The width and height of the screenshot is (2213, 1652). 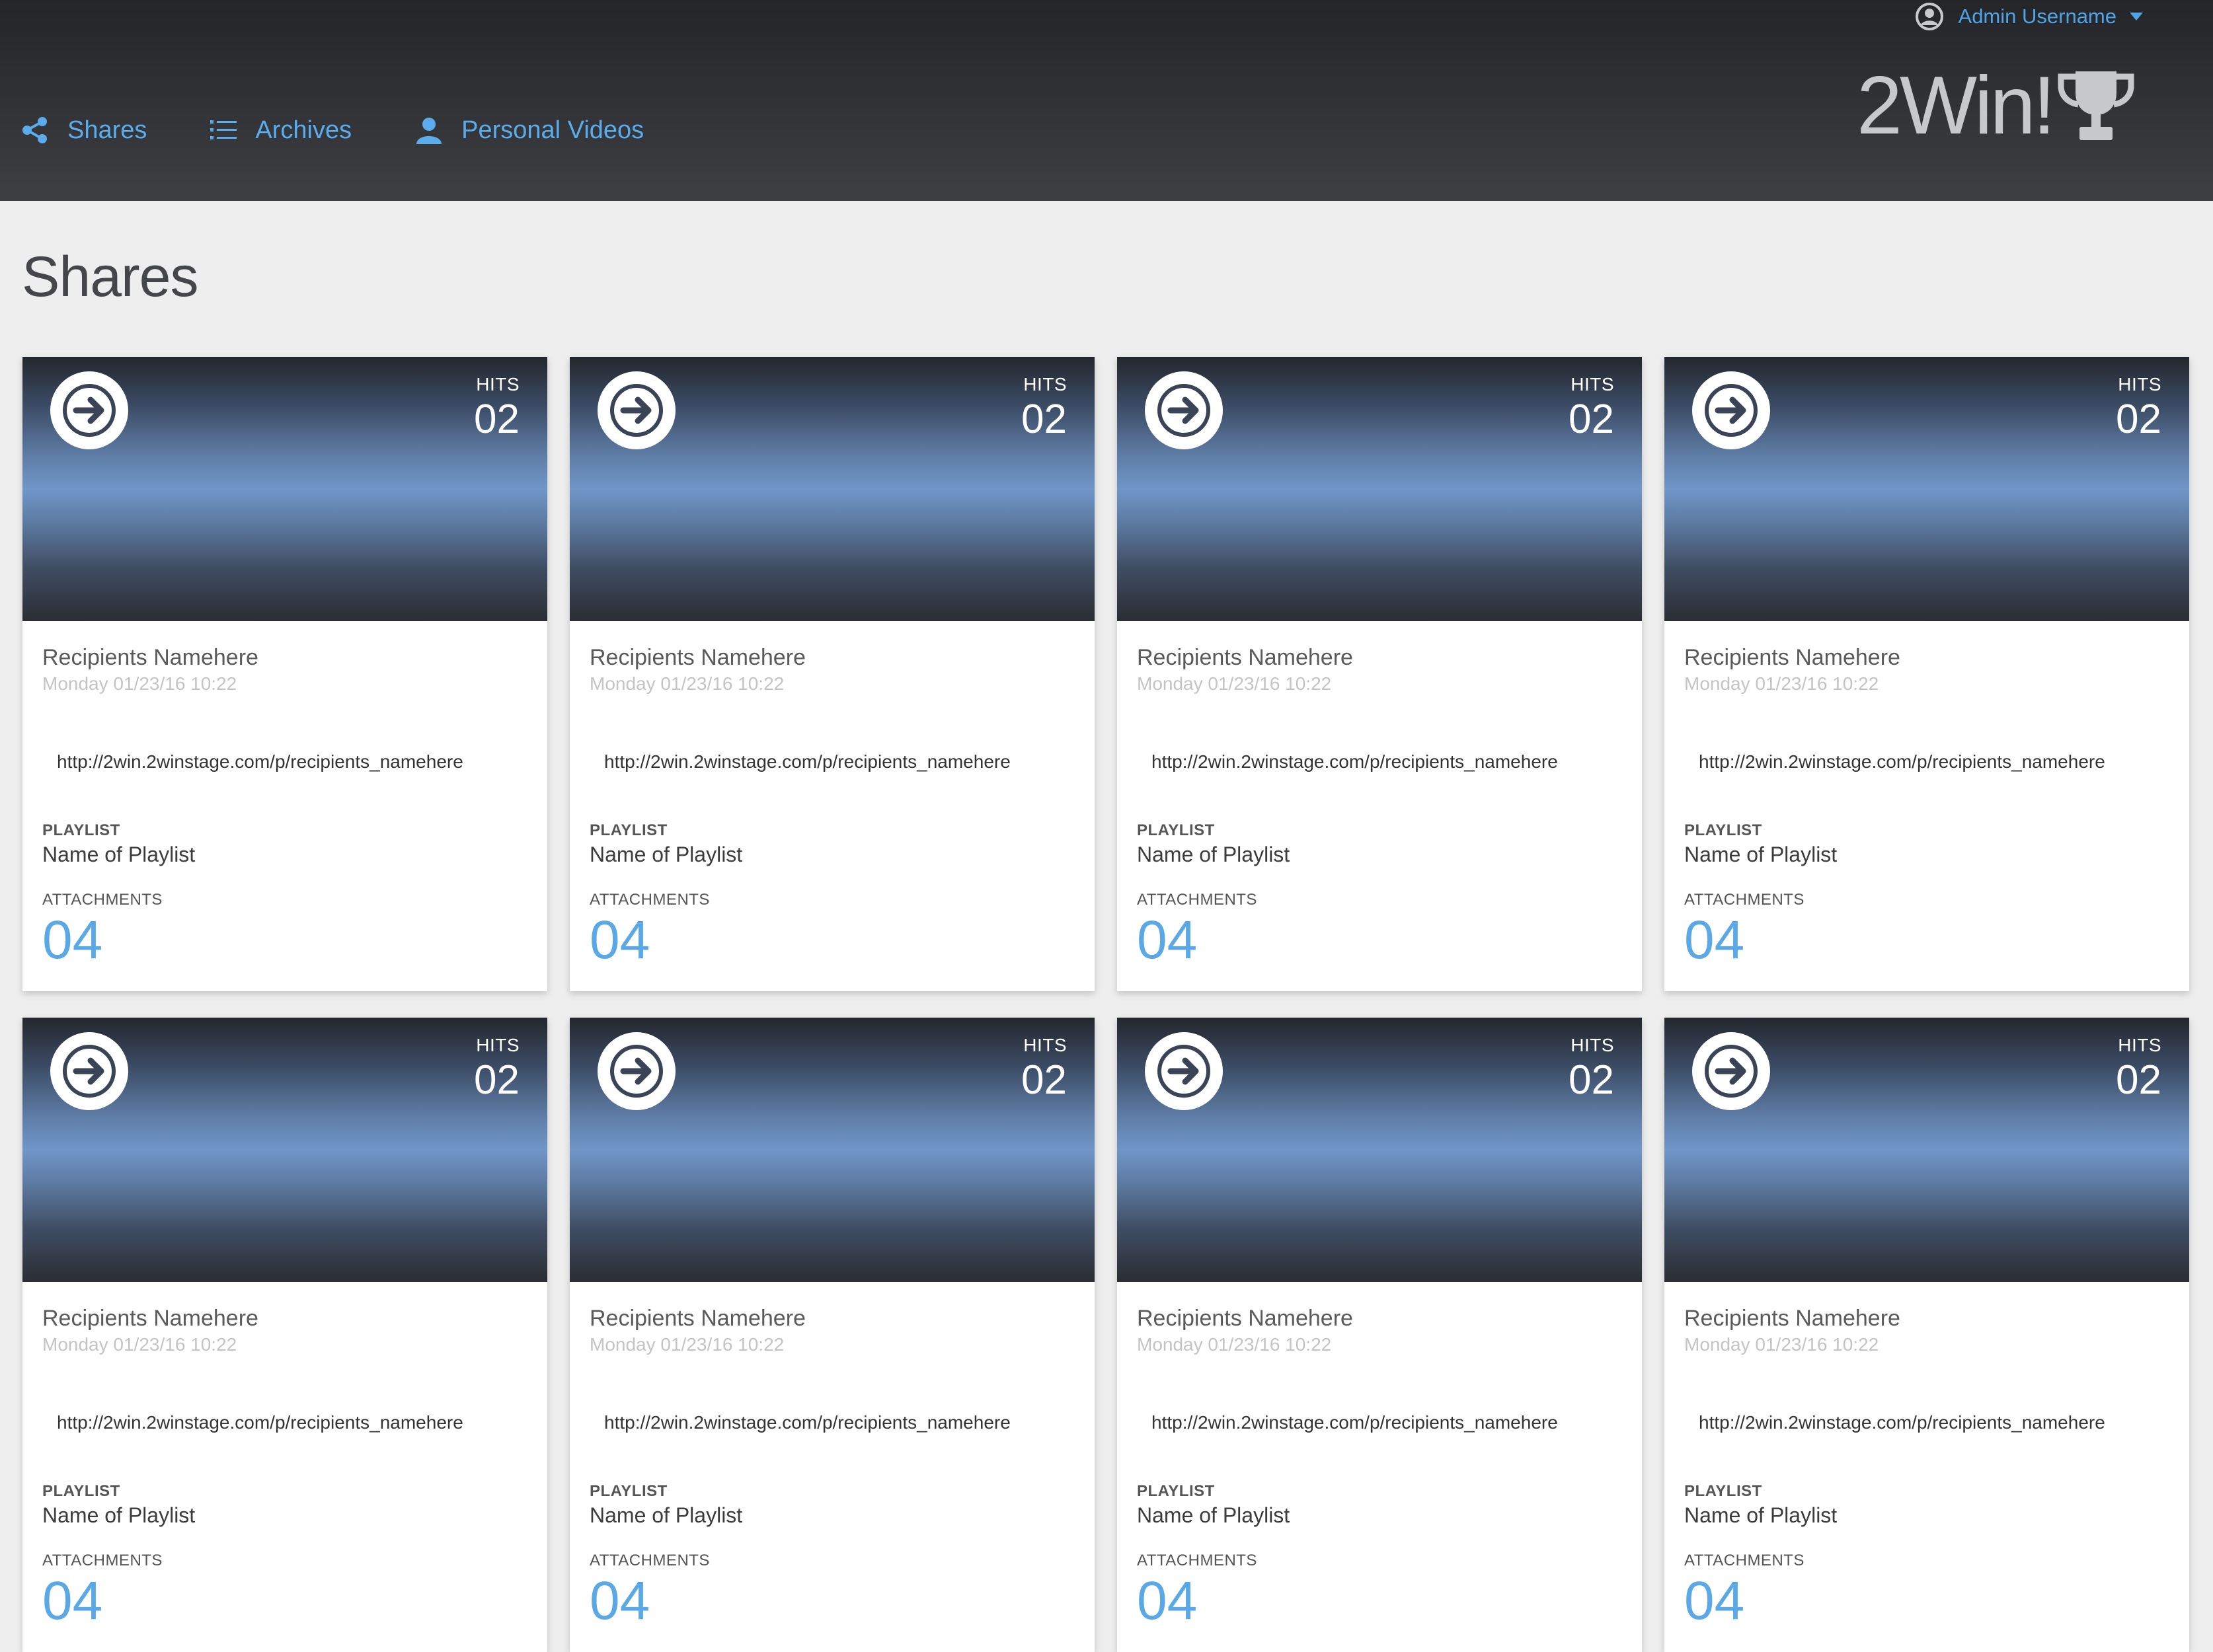 What do you see at coordinates (303, 130) in the screenshot?
I see `nav-item-label: Archives` at bounding box center [303, 130].